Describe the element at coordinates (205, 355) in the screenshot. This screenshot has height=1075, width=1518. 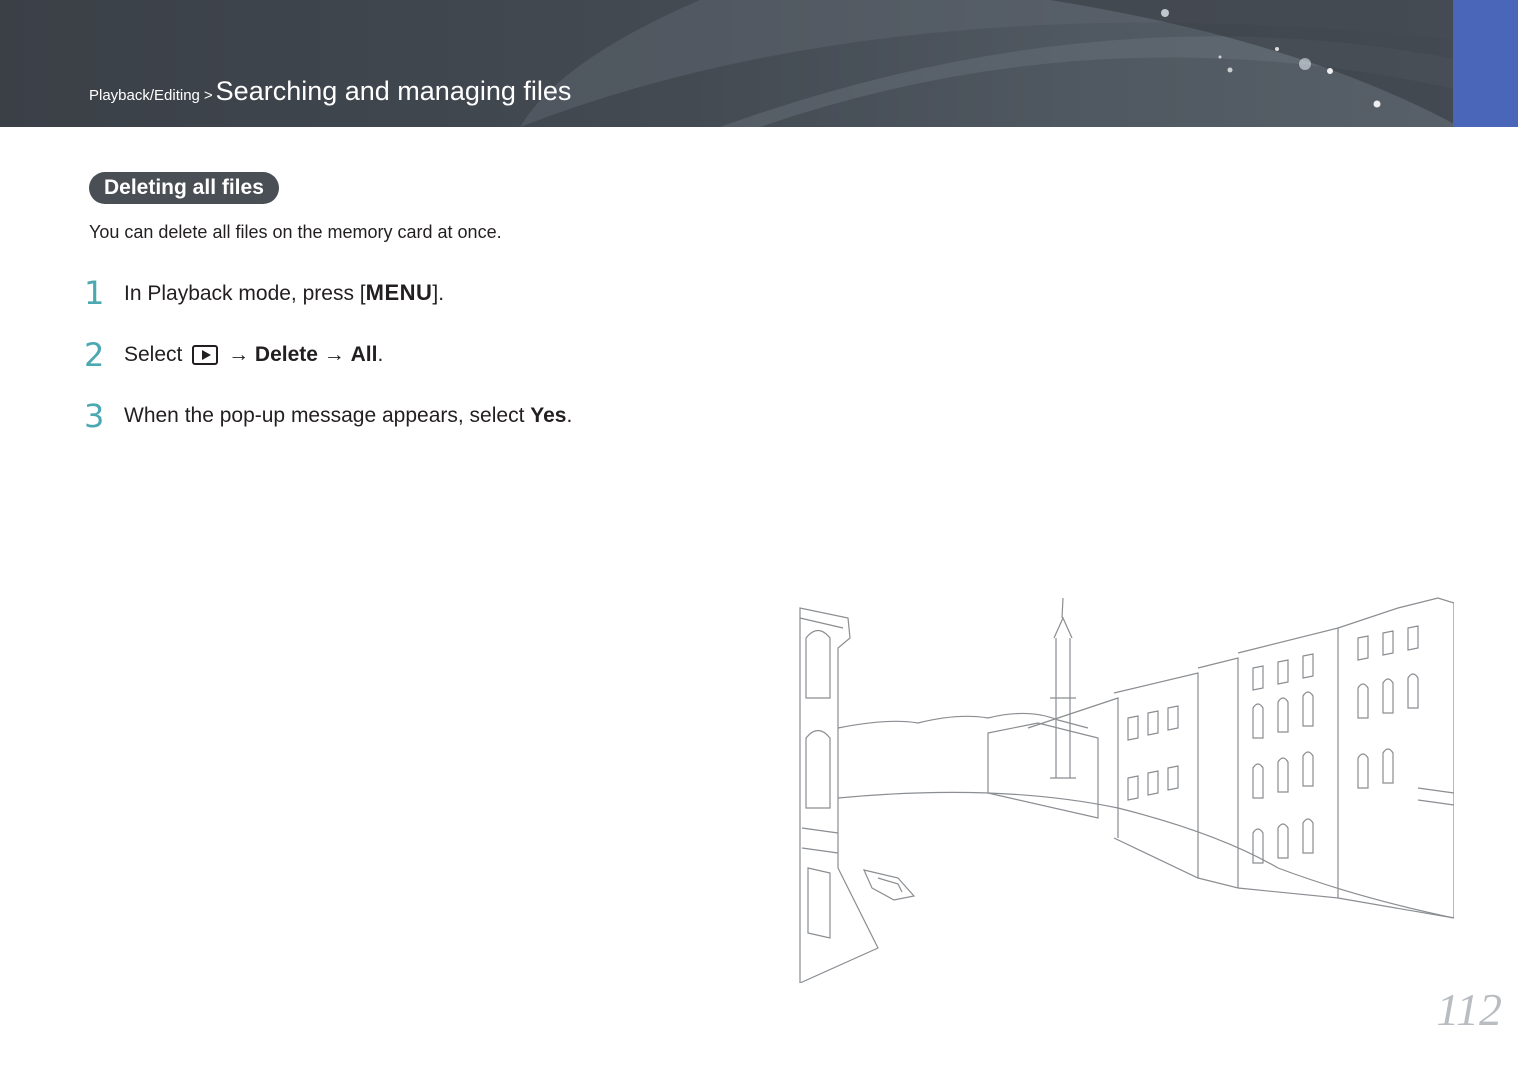
I see `playback-icon` at that location.